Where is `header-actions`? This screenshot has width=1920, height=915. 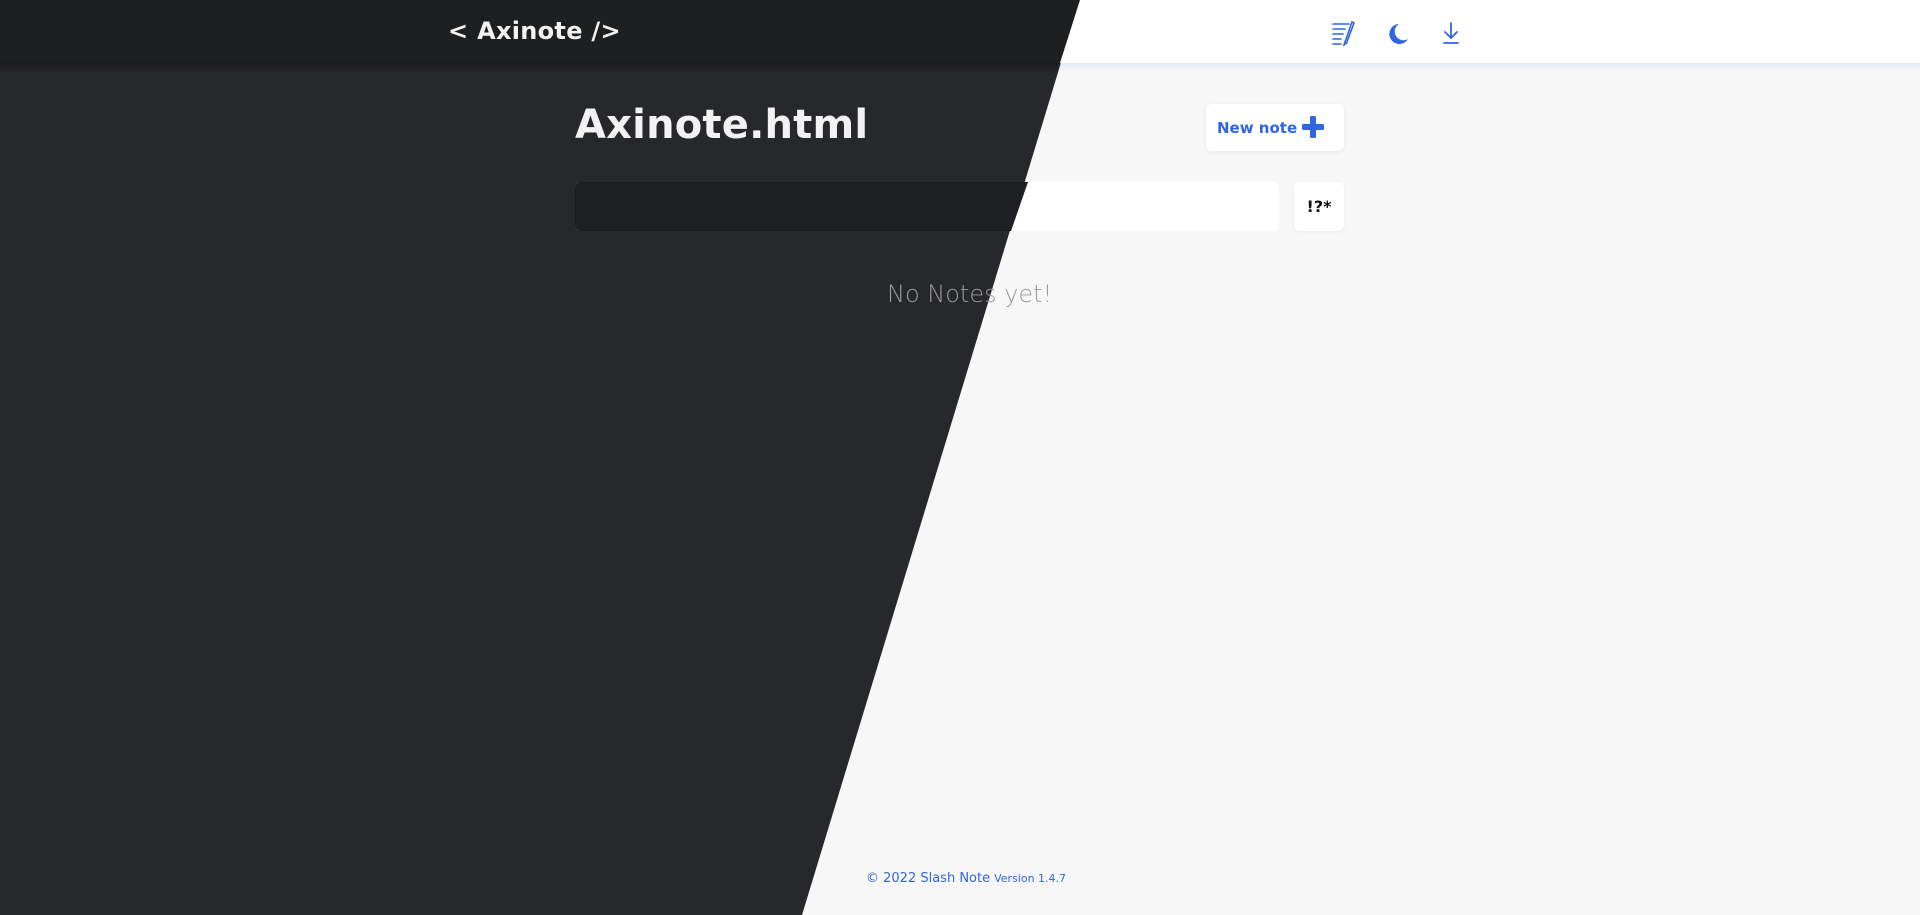
header-actions is located at coordinates (1397, 33).